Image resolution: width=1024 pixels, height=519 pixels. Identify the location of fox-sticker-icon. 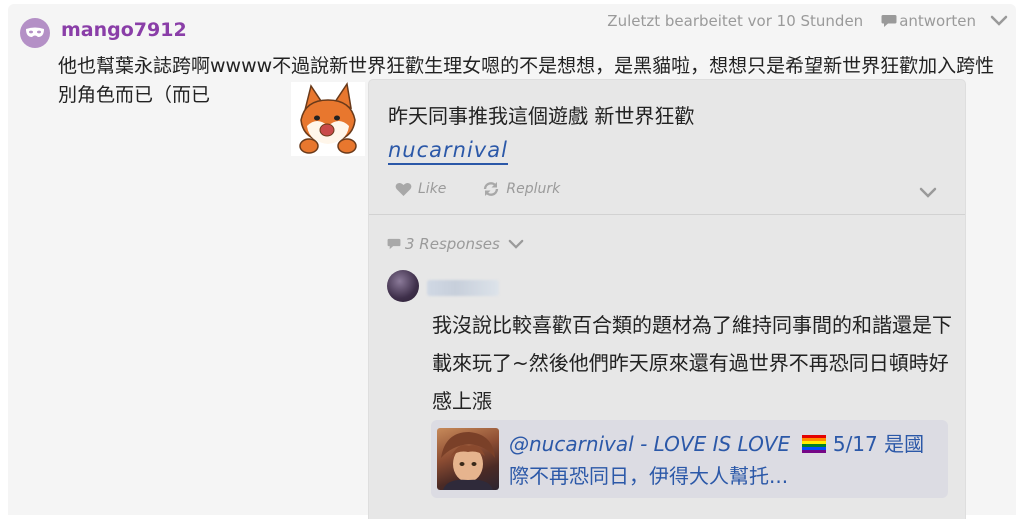
(328, 118).